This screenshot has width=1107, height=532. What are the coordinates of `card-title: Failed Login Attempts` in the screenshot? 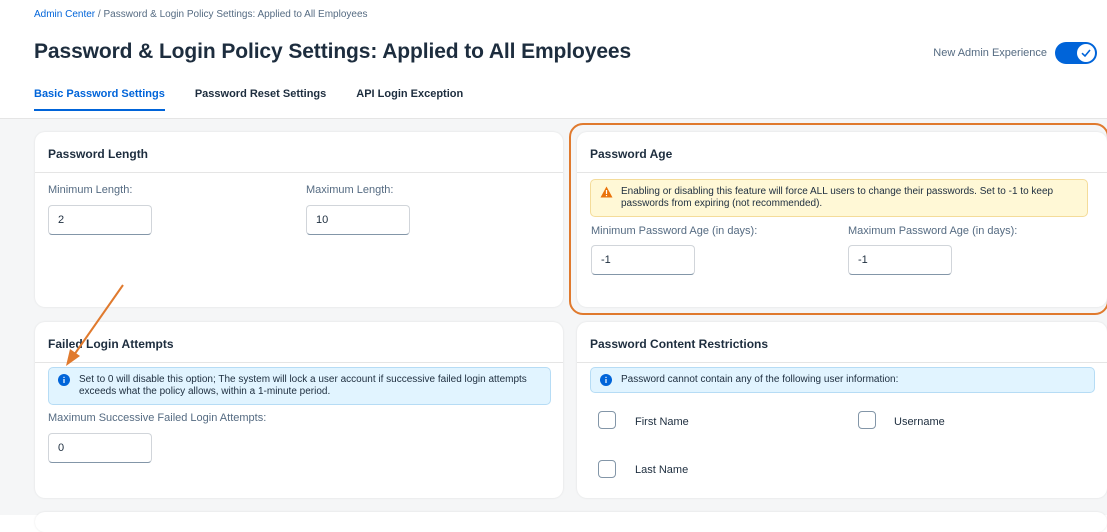 It's located at (111, 344).